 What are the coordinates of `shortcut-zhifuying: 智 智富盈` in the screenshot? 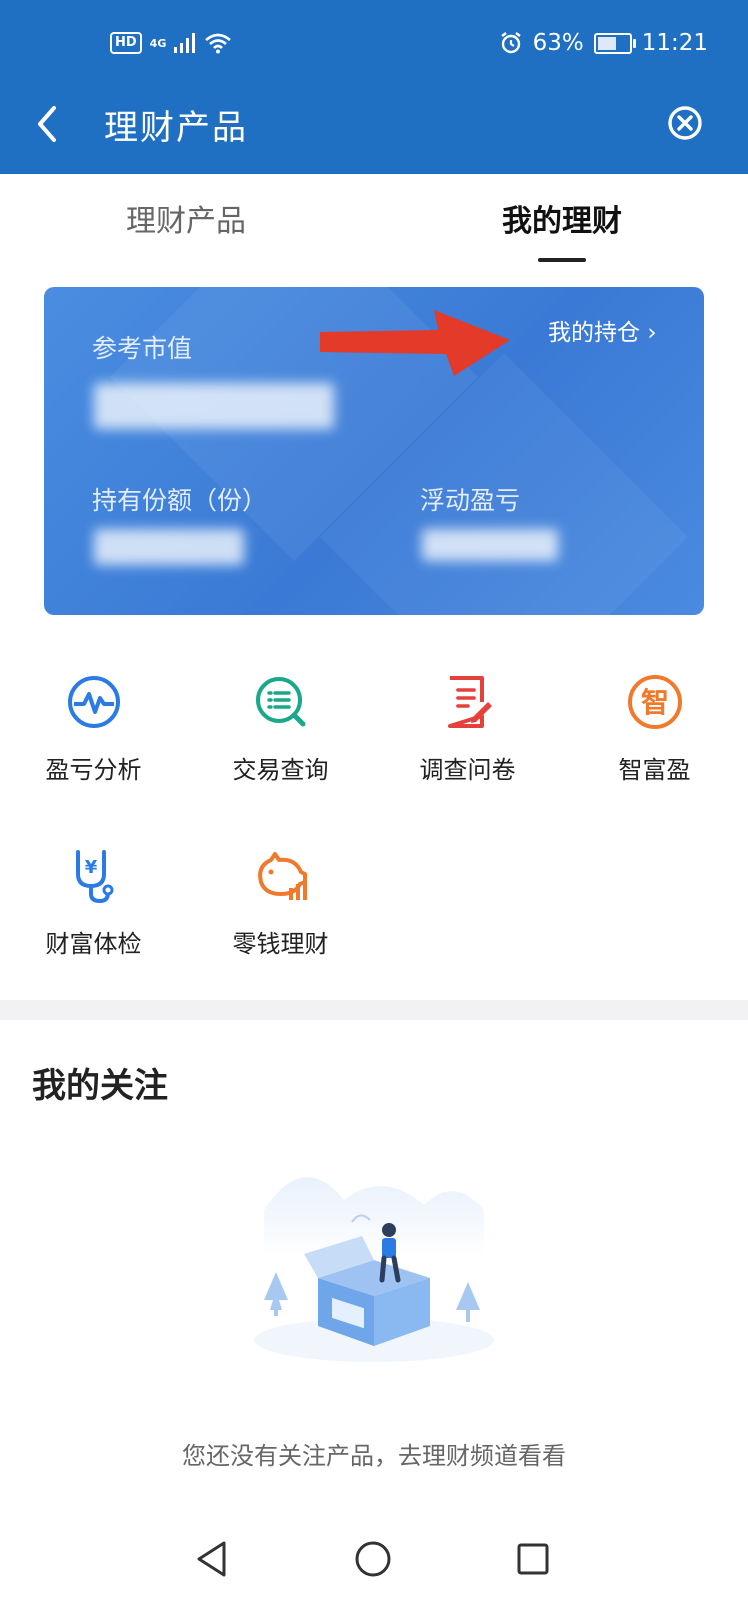 It's located at (654, 728).